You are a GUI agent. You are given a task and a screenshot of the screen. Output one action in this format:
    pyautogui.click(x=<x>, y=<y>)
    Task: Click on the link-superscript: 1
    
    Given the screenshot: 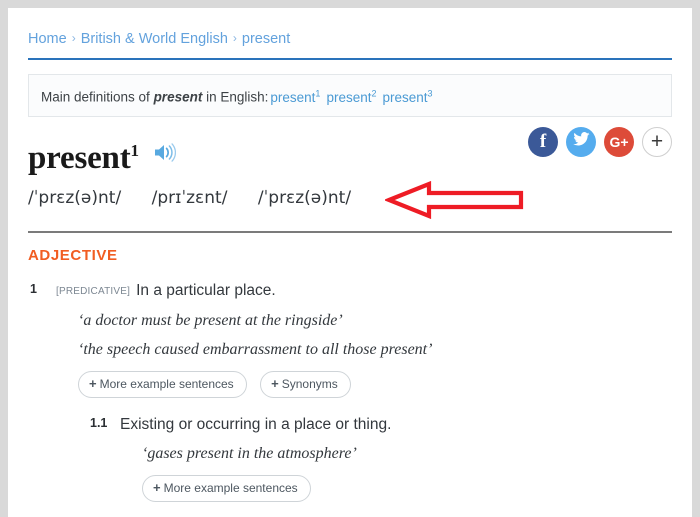 What is the action you would take?
    pyautogui.click(x=318, y=93)
    